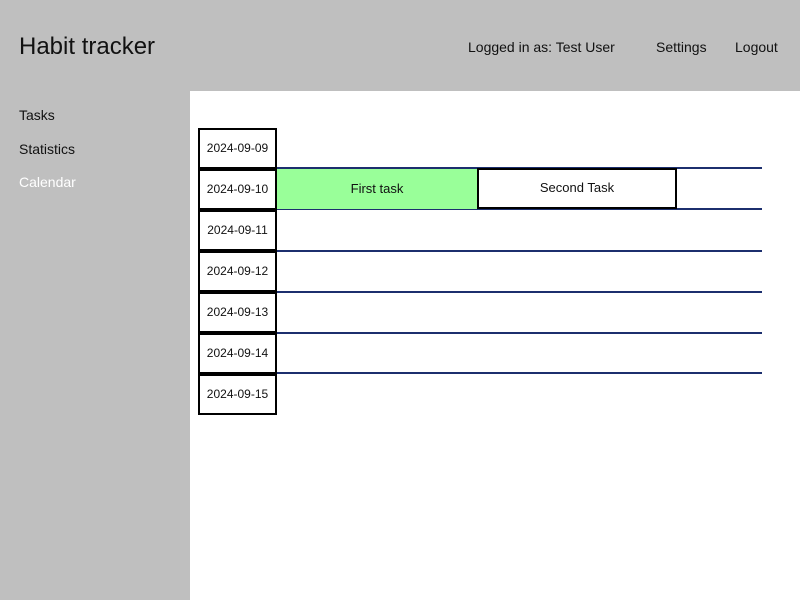  I want to click on sidebar-item-statistics: Statistics, so click(47, 149).